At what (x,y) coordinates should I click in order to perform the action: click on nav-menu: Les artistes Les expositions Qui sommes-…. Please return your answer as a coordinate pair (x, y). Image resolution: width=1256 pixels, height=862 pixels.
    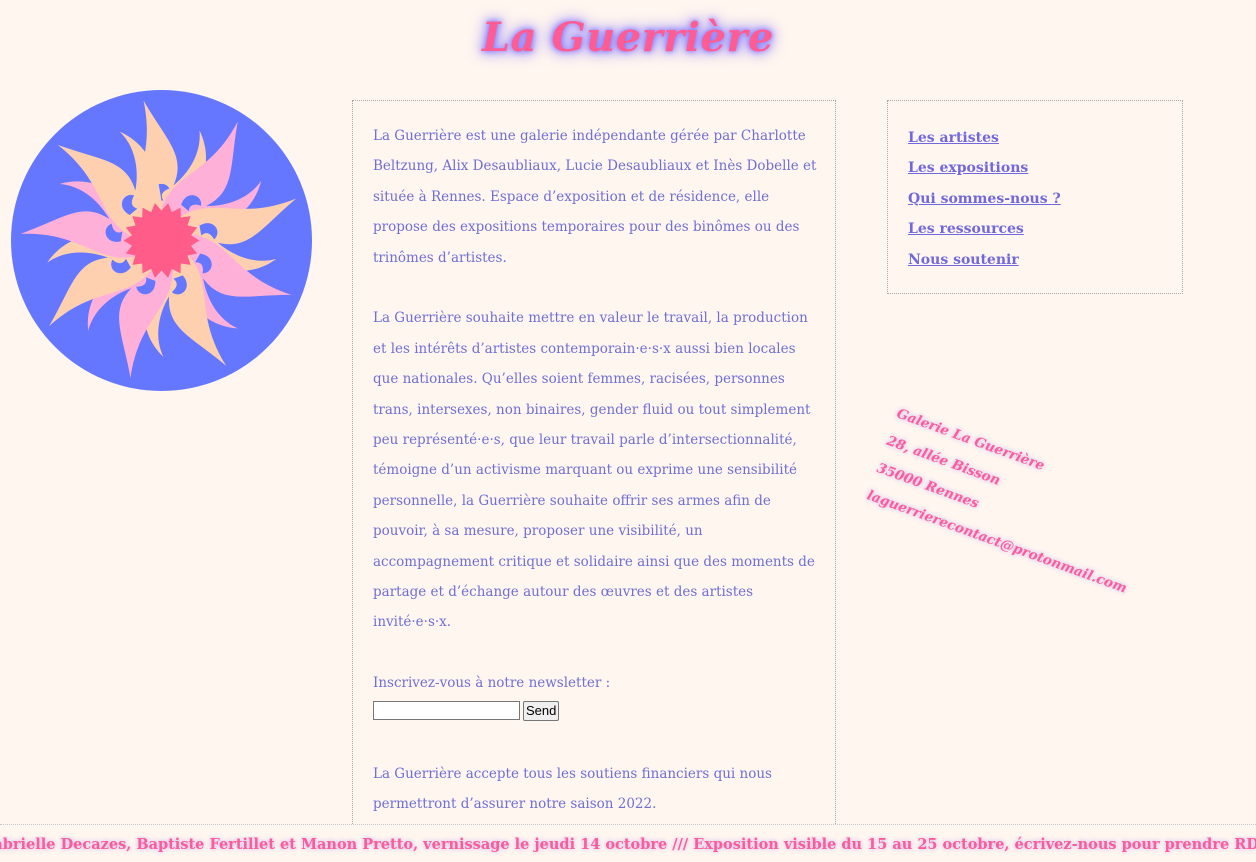
    Looking at the image, I should click on (984, 198).